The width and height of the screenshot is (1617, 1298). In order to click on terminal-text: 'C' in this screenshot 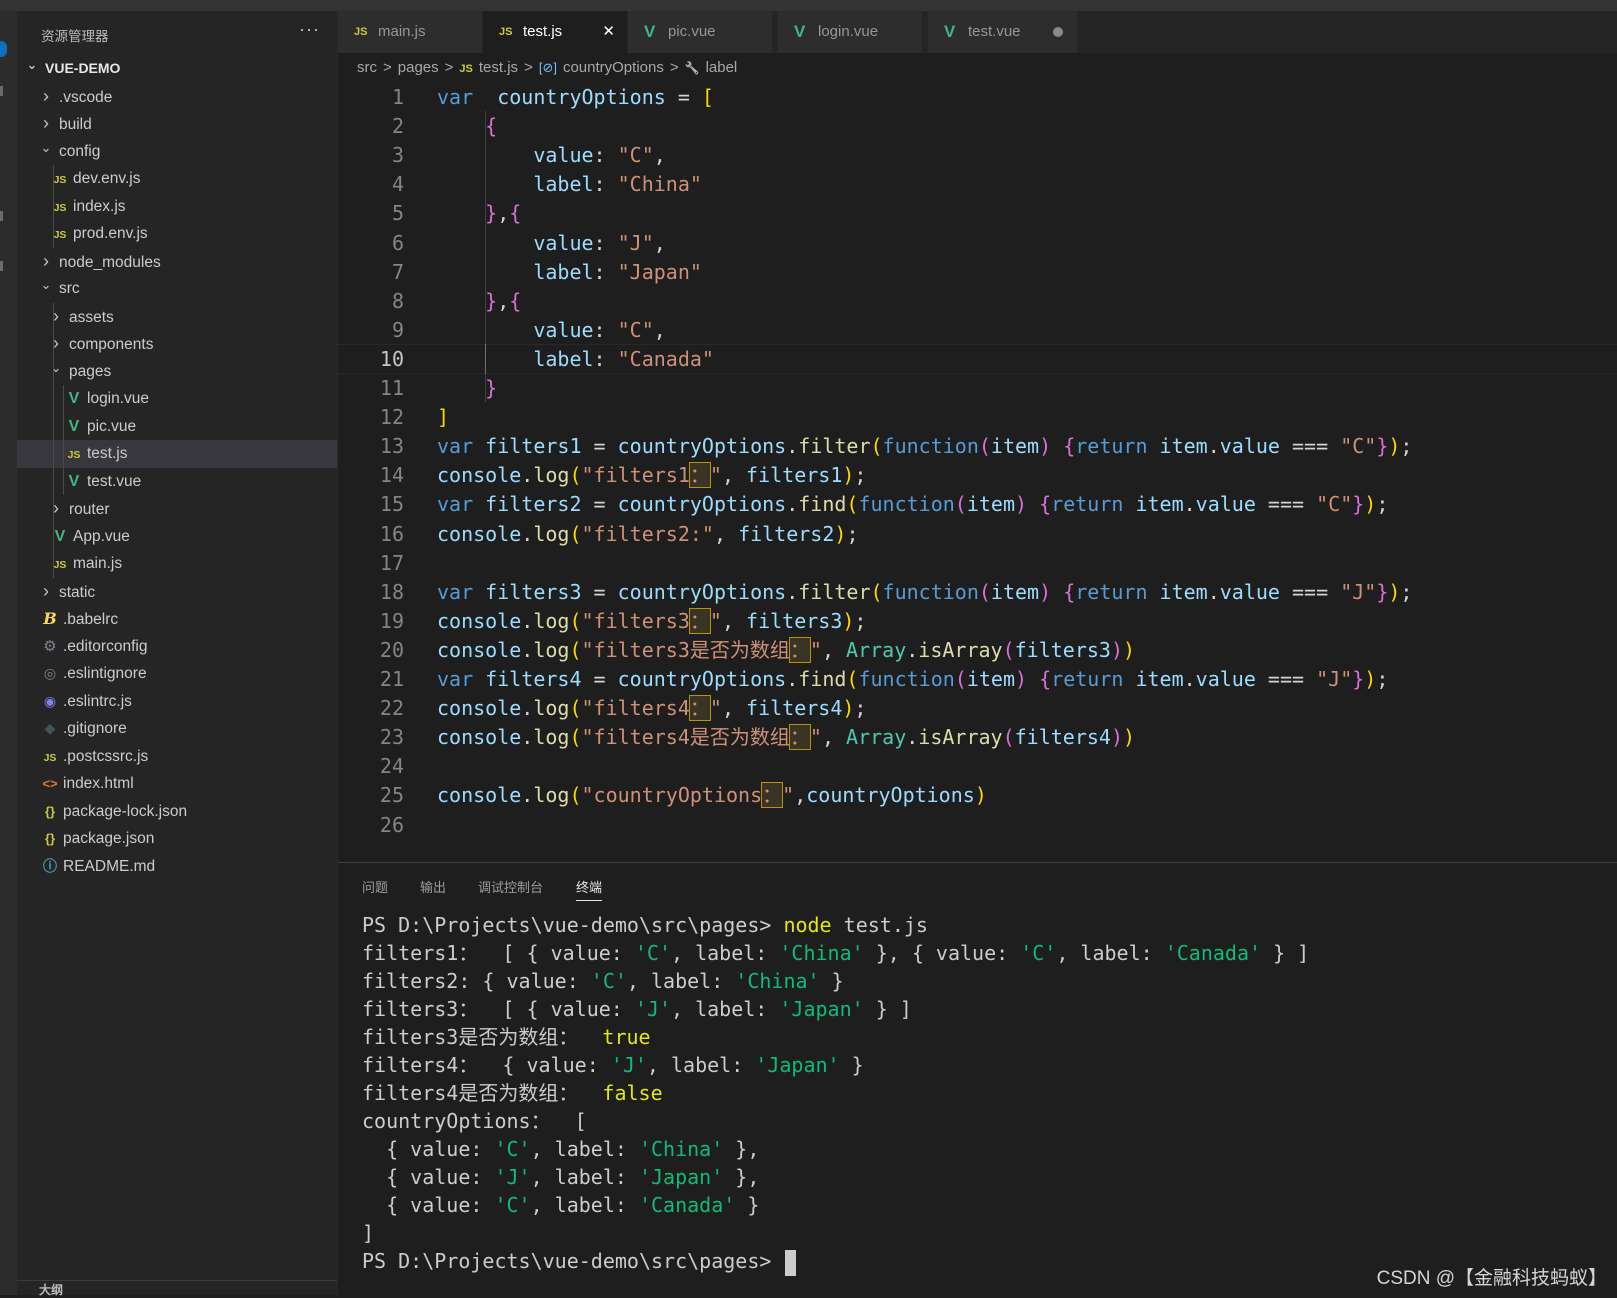, I will do `click(1038, 953)`.